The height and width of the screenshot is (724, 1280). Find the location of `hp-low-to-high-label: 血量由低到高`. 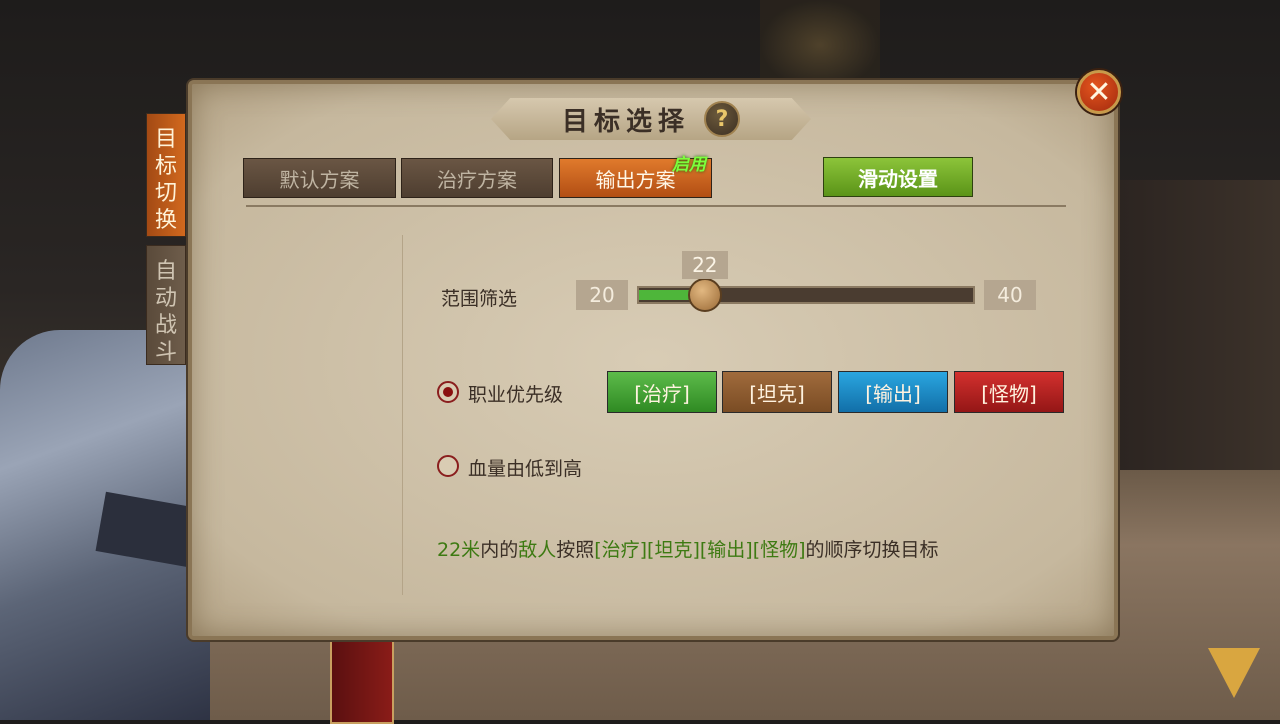

hp-low-to-high-label: 血量由低到高 is located at coordinates (525, 469).